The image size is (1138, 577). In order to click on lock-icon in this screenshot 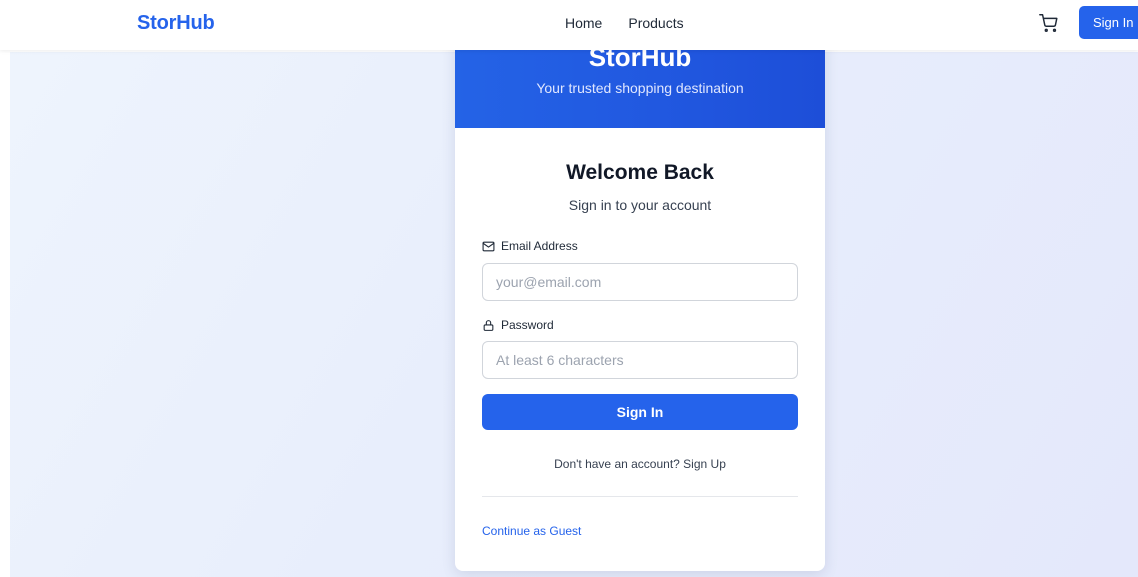, I will do `click(488, 325)`.